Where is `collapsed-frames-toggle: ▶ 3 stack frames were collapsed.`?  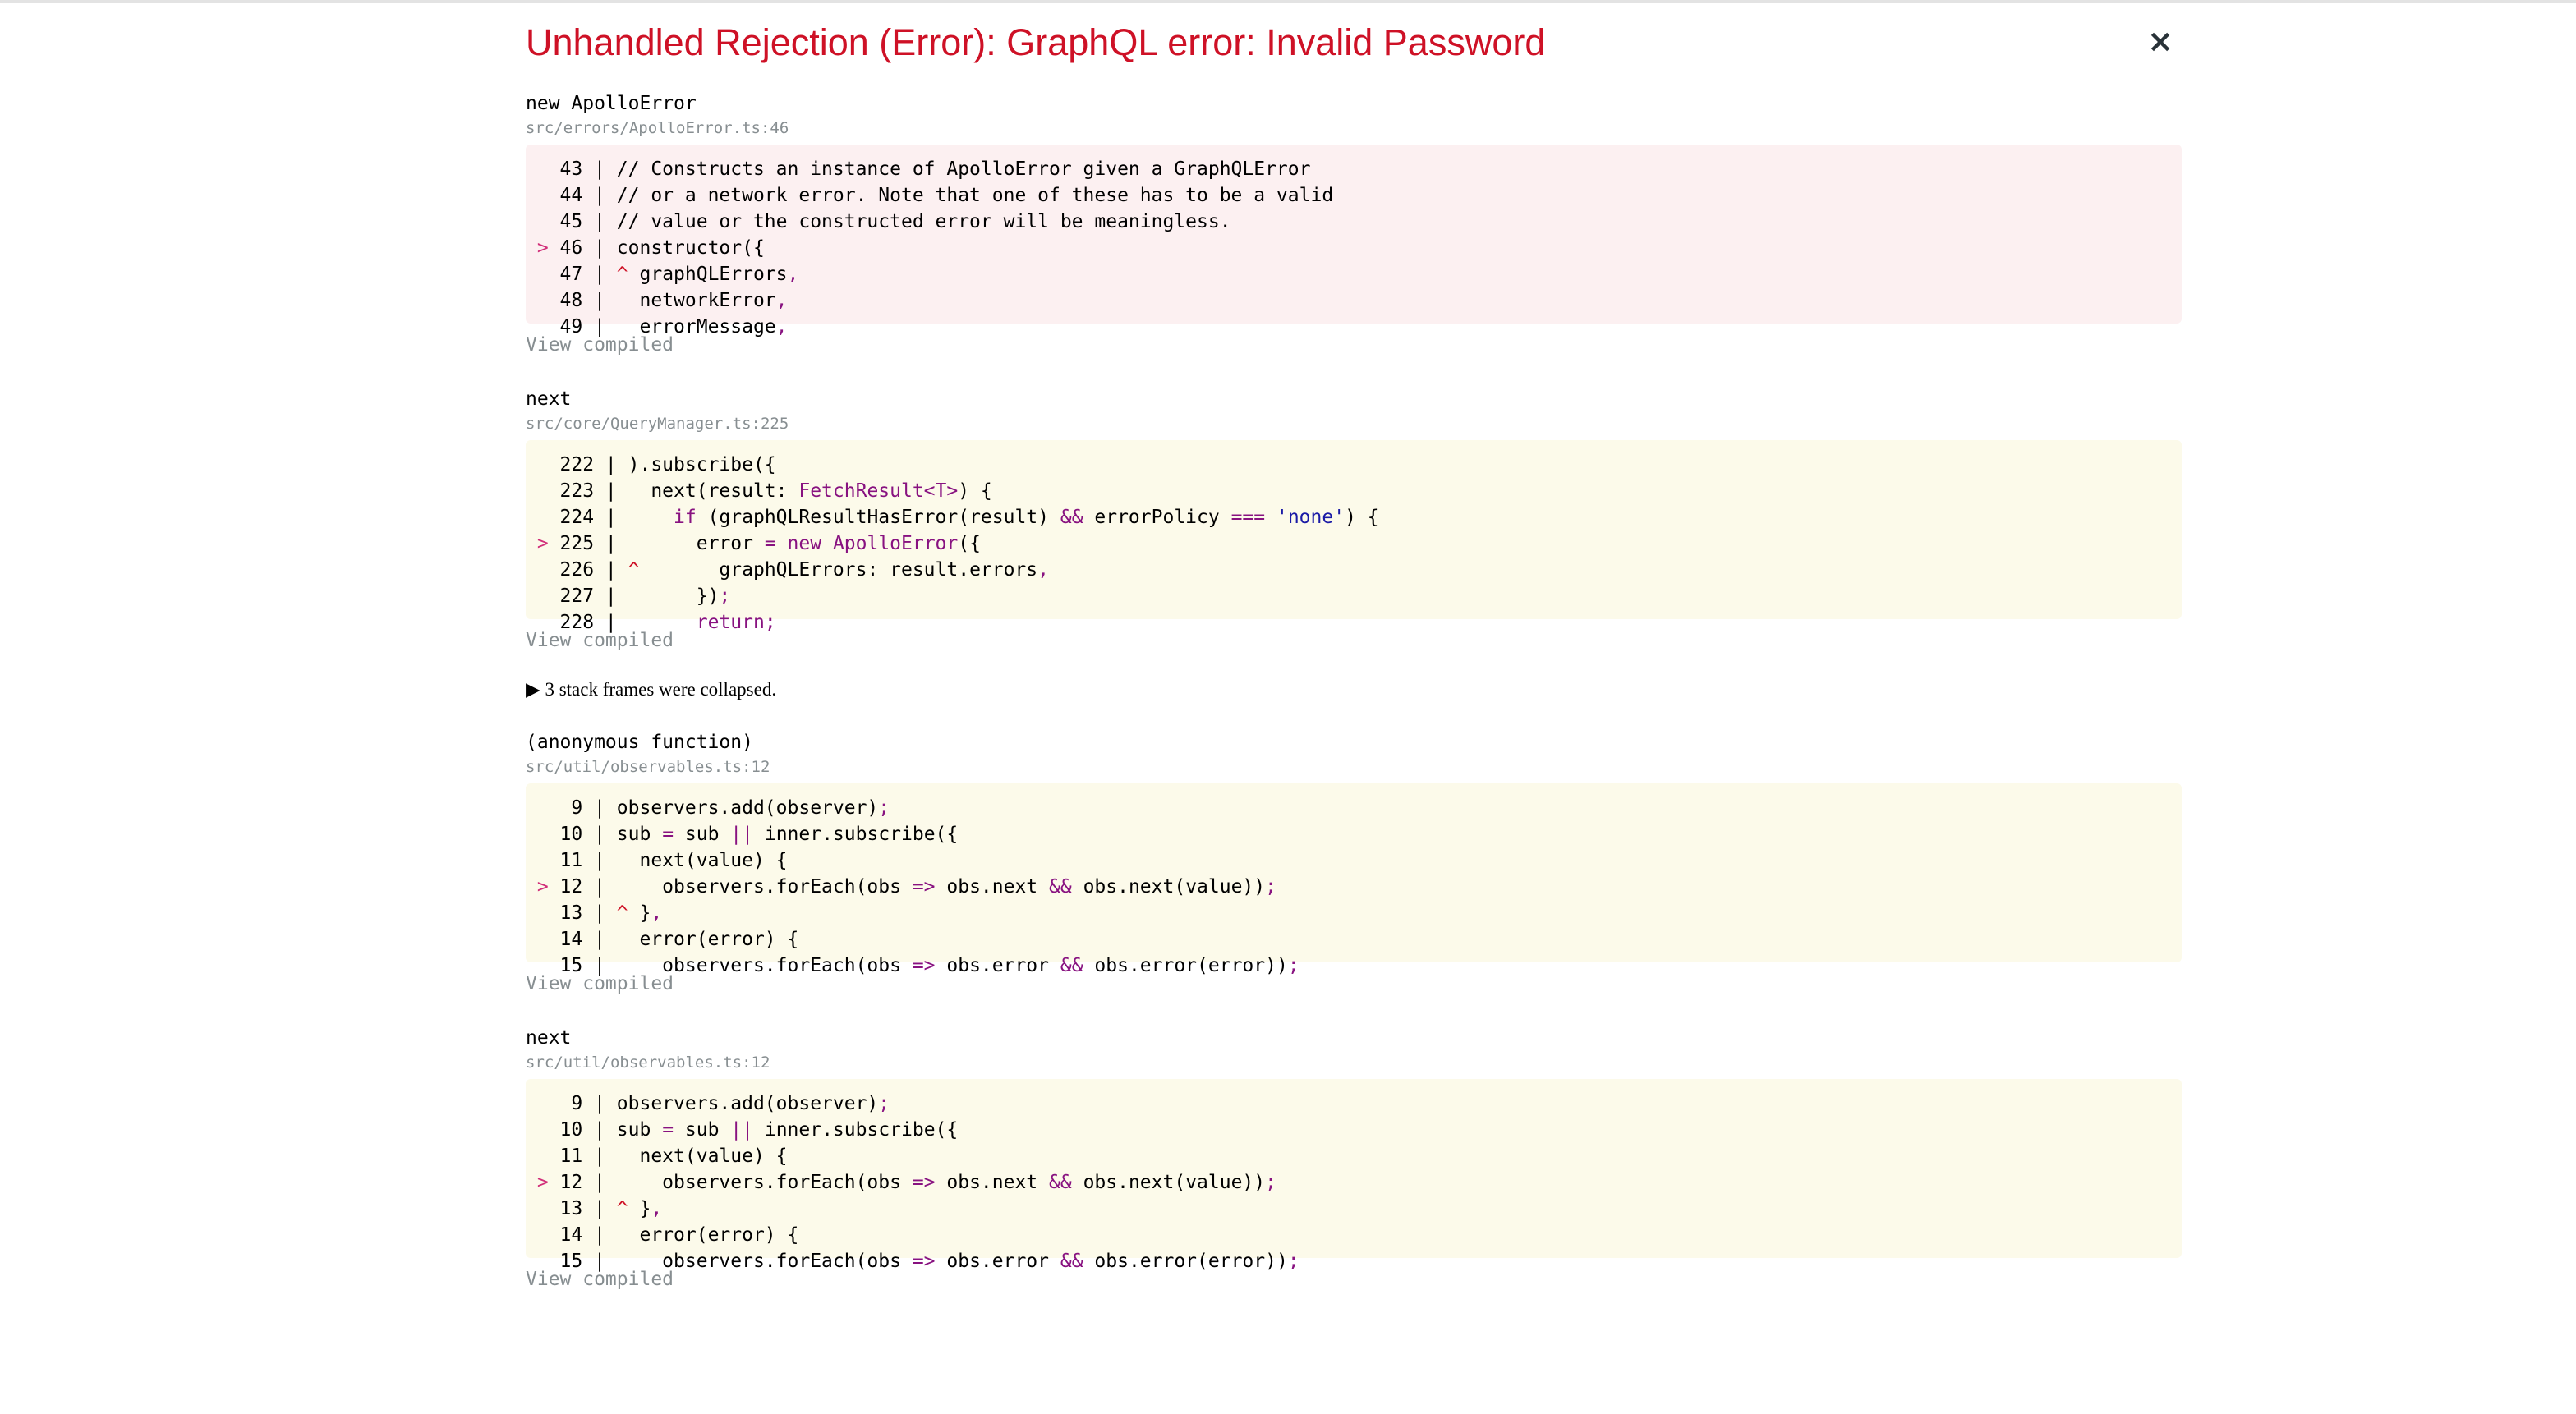 collapsed-frames-toggle: ▶ 3 stack frames were collapsed. is located at coordinates (1354, 690).